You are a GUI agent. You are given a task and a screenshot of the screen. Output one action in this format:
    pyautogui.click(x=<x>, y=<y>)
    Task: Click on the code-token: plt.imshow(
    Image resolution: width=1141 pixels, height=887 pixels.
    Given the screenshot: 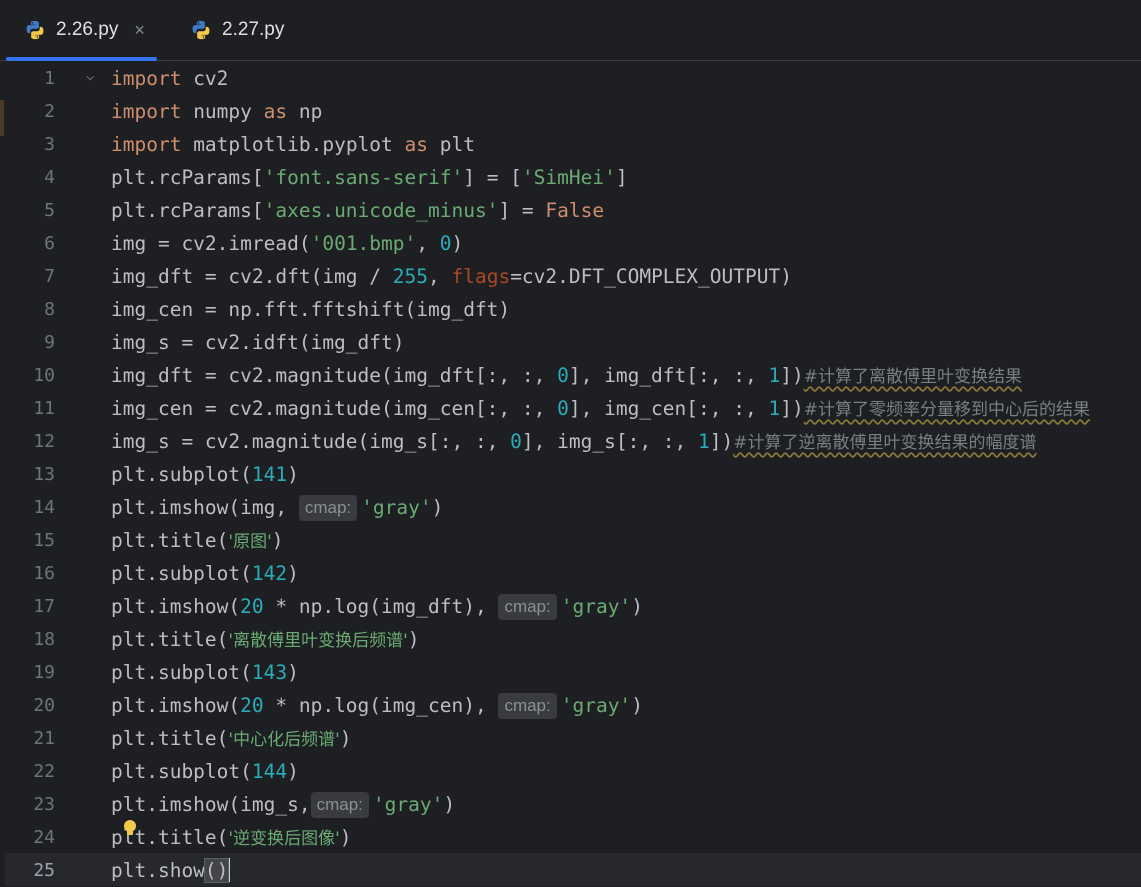 What is the action you would take?
    pyautogui.click(x=176, y=705)
    